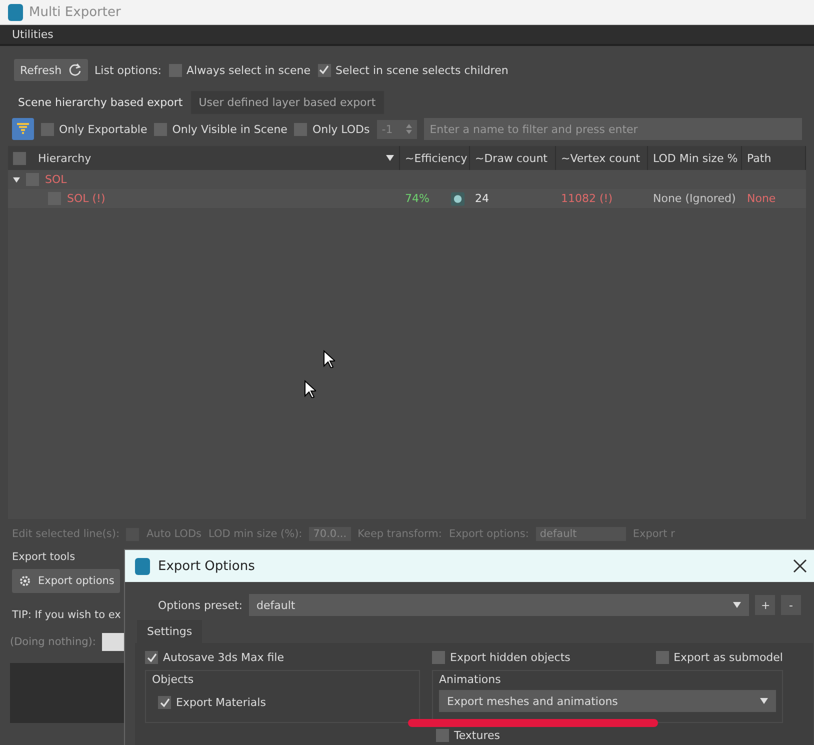 This screenshot has width=814, height=745. What do you see at coordinates (422, 70) in the screenshot?
I see `checkbox-label: Select in scene selects children` at bounding box center [422, 70].